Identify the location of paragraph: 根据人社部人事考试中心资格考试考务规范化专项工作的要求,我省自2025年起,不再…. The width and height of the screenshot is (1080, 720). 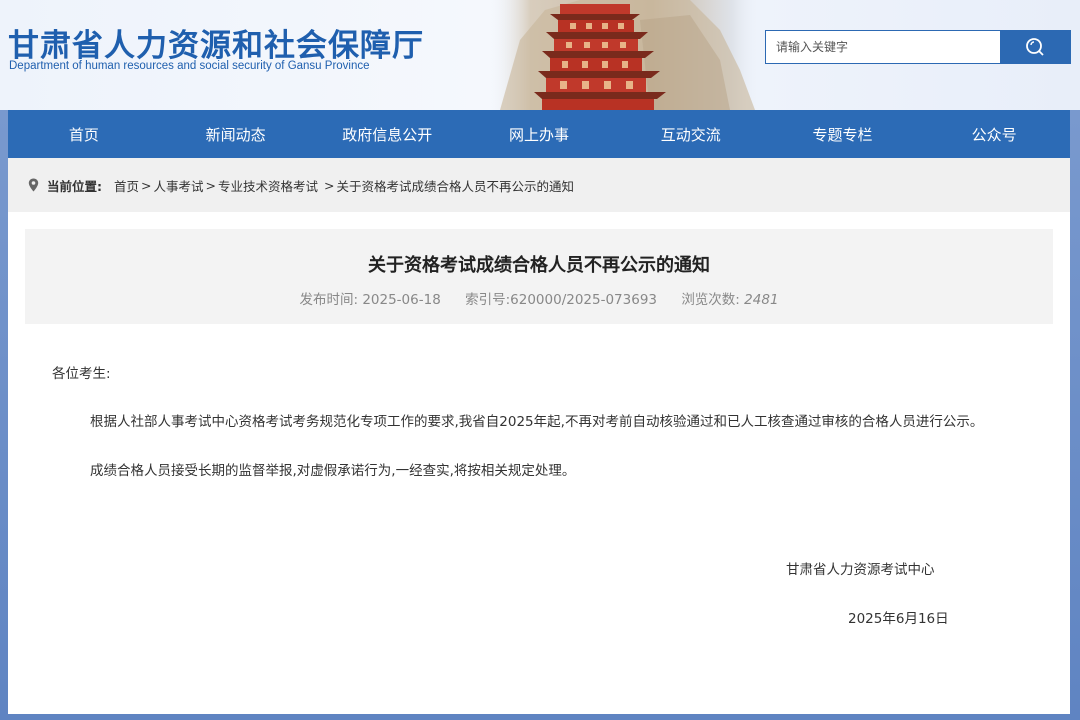
(537, 422).